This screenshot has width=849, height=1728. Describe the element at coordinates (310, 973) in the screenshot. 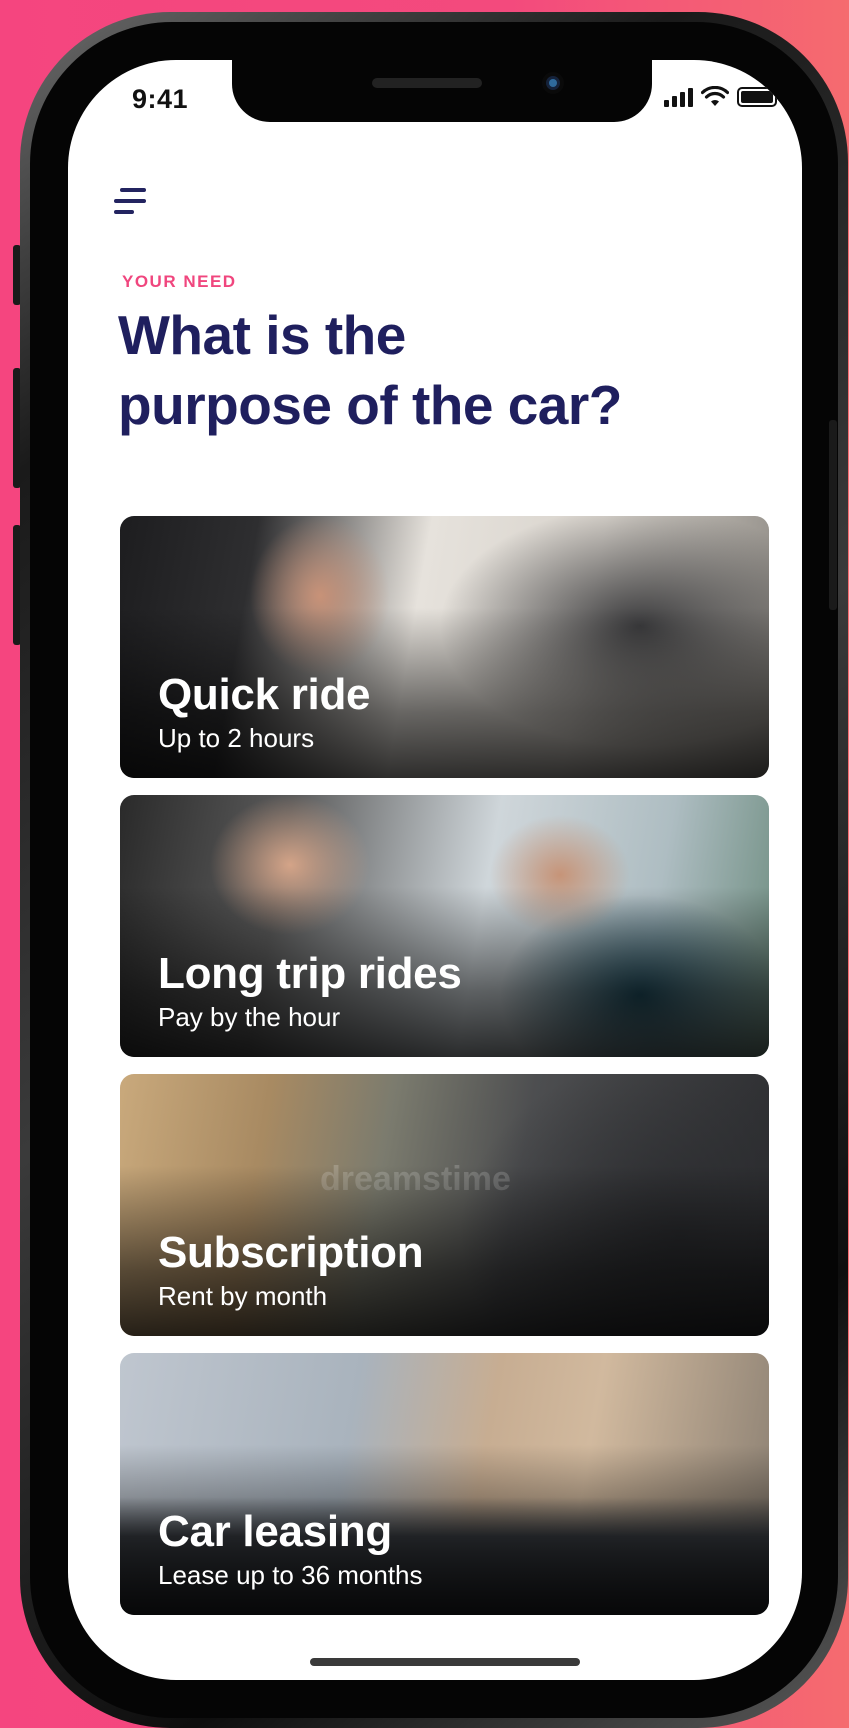

I see `card-title: Long trip rides` at that location.